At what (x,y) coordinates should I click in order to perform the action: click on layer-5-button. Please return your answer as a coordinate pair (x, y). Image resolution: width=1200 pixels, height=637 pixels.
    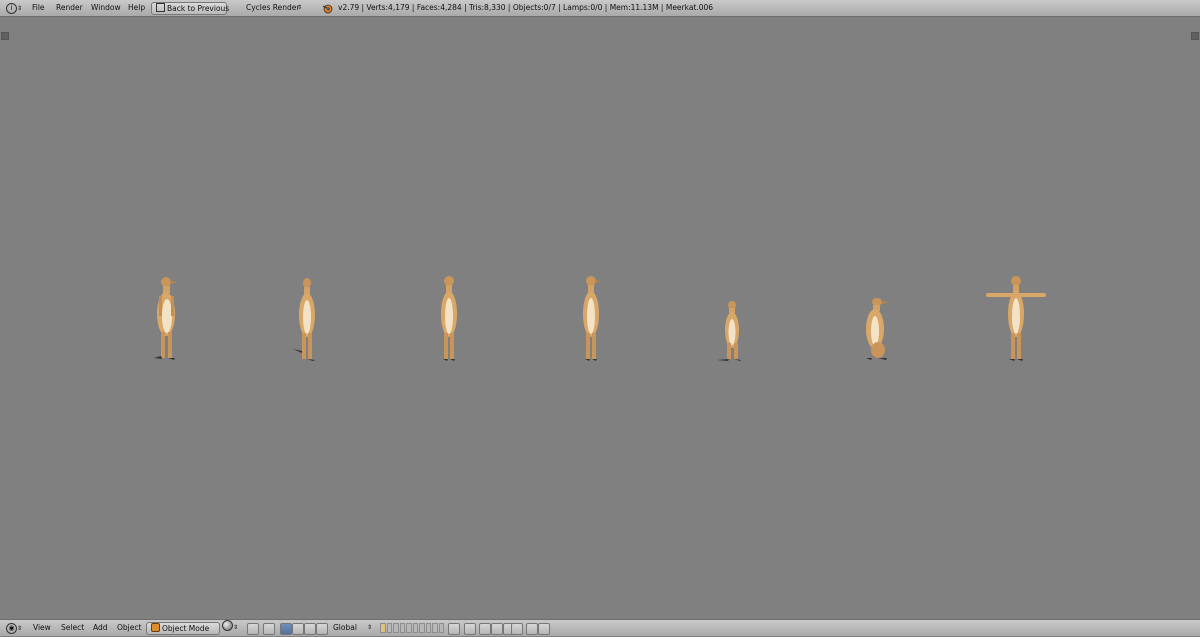
    Looking at the image, I should click on (409, 628).